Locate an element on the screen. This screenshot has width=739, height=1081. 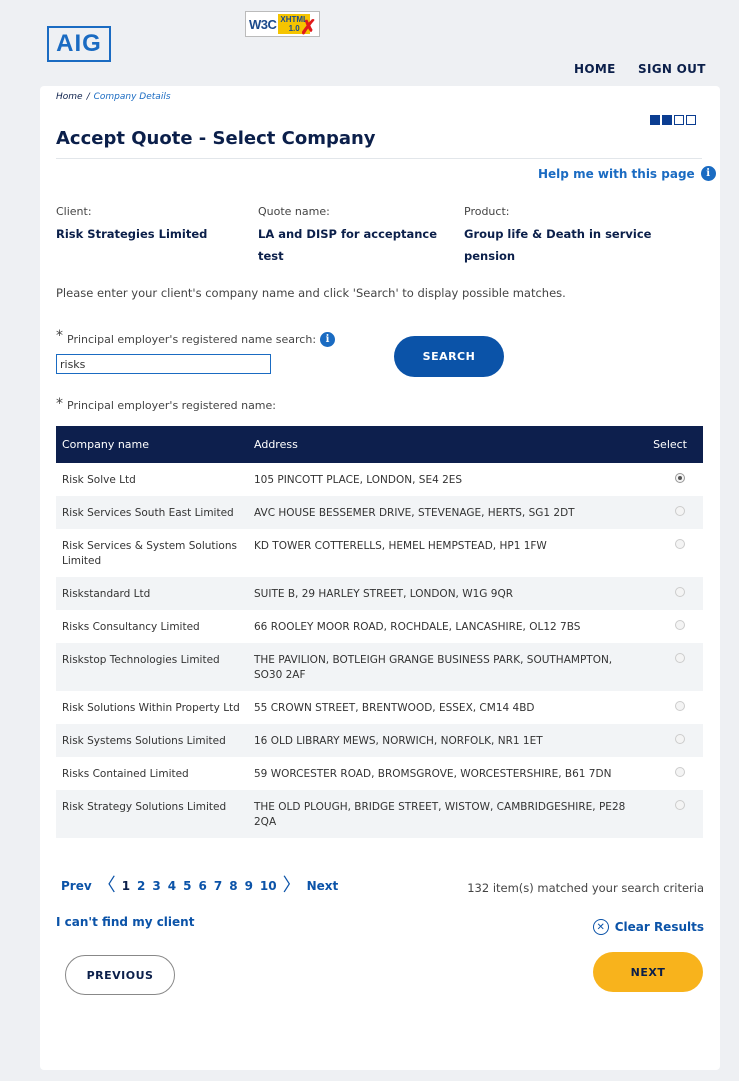
next-button: NEXT is located at coordinates (648, 972).